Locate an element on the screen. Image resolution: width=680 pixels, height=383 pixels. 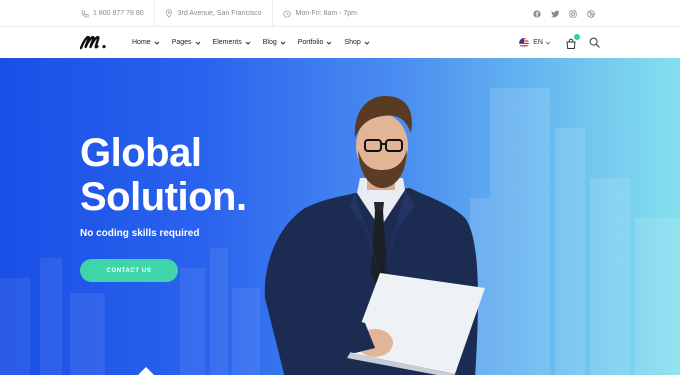
main-navbar: Home Pages Elements Blog Portfolio Shop is located at coordinates (340, 42).